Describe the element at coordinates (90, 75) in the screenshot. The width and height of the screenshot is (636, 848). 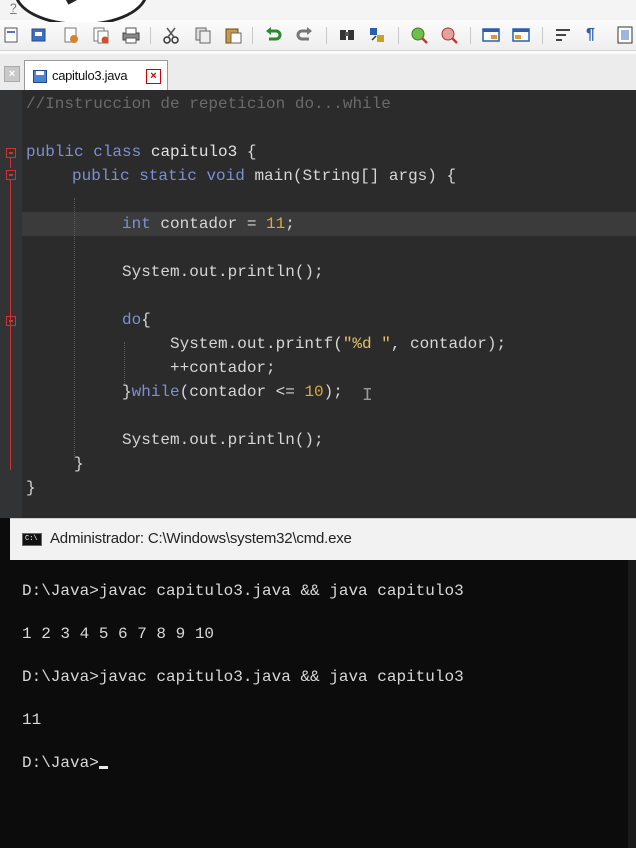
I see `tab-label: capitulo3.java` at that location.